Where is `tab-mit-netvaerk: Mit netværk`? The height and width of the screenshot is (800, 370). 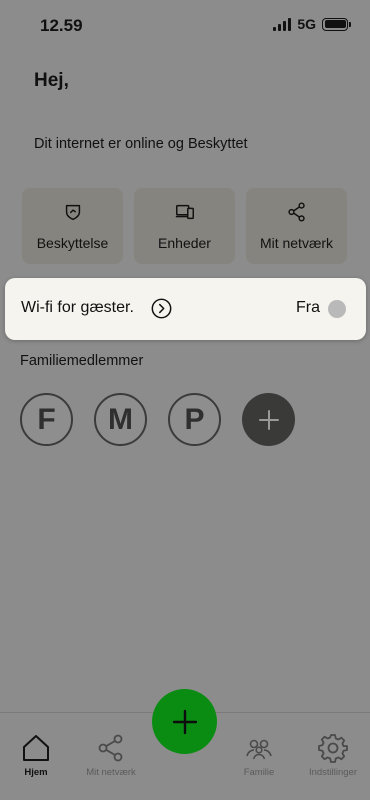 tab-mit-netvaerk: Mit netværk is located at coordinates (111, 755).